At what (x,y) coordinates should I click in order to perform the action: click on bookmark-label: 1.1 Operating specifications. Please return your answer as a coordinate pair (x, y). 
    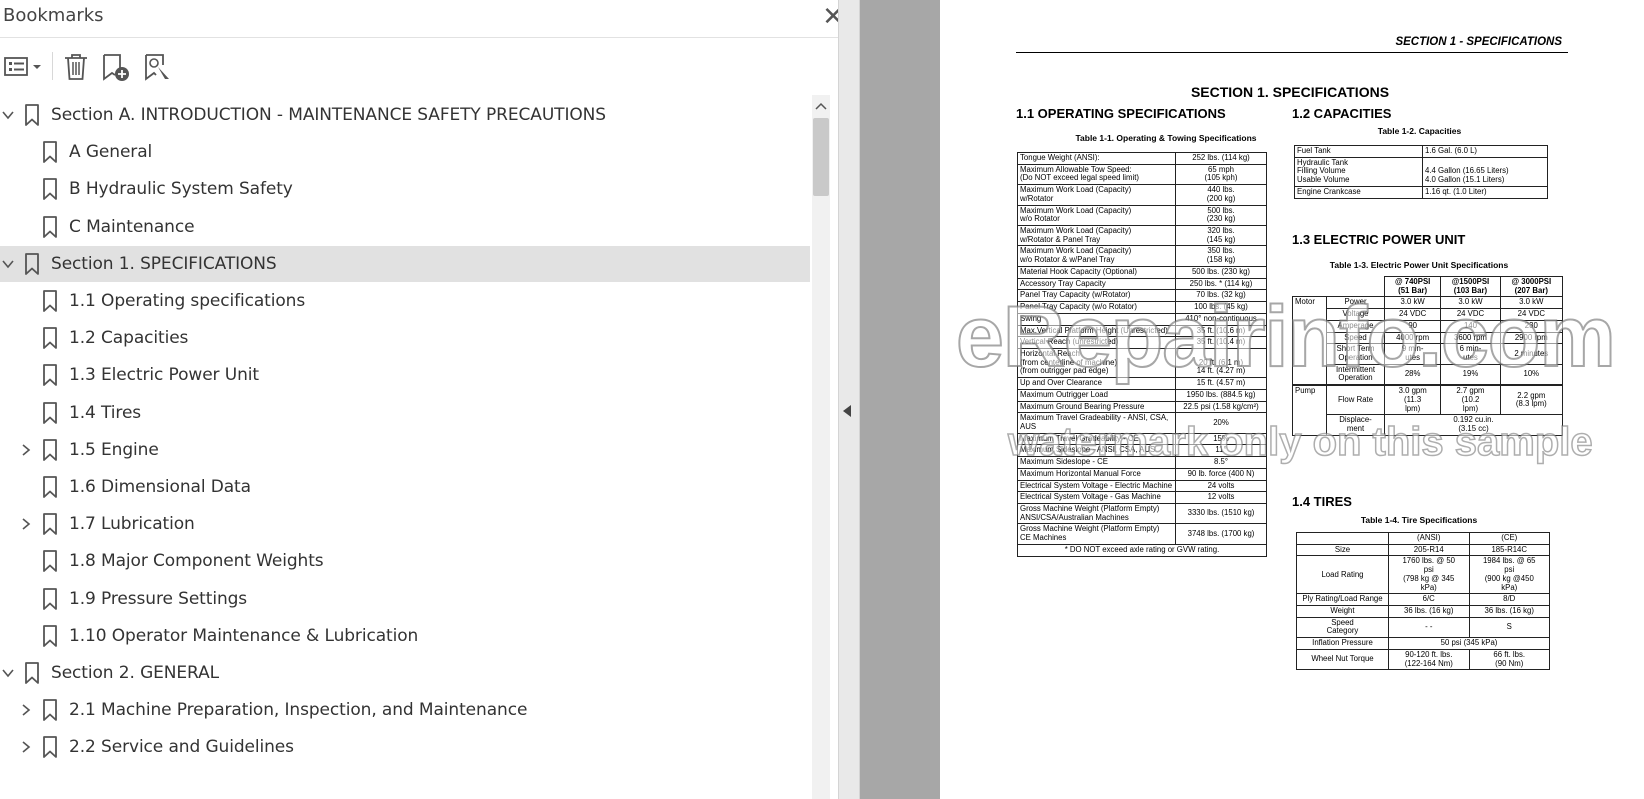
    Looking at the image, I should click on (187, 301).